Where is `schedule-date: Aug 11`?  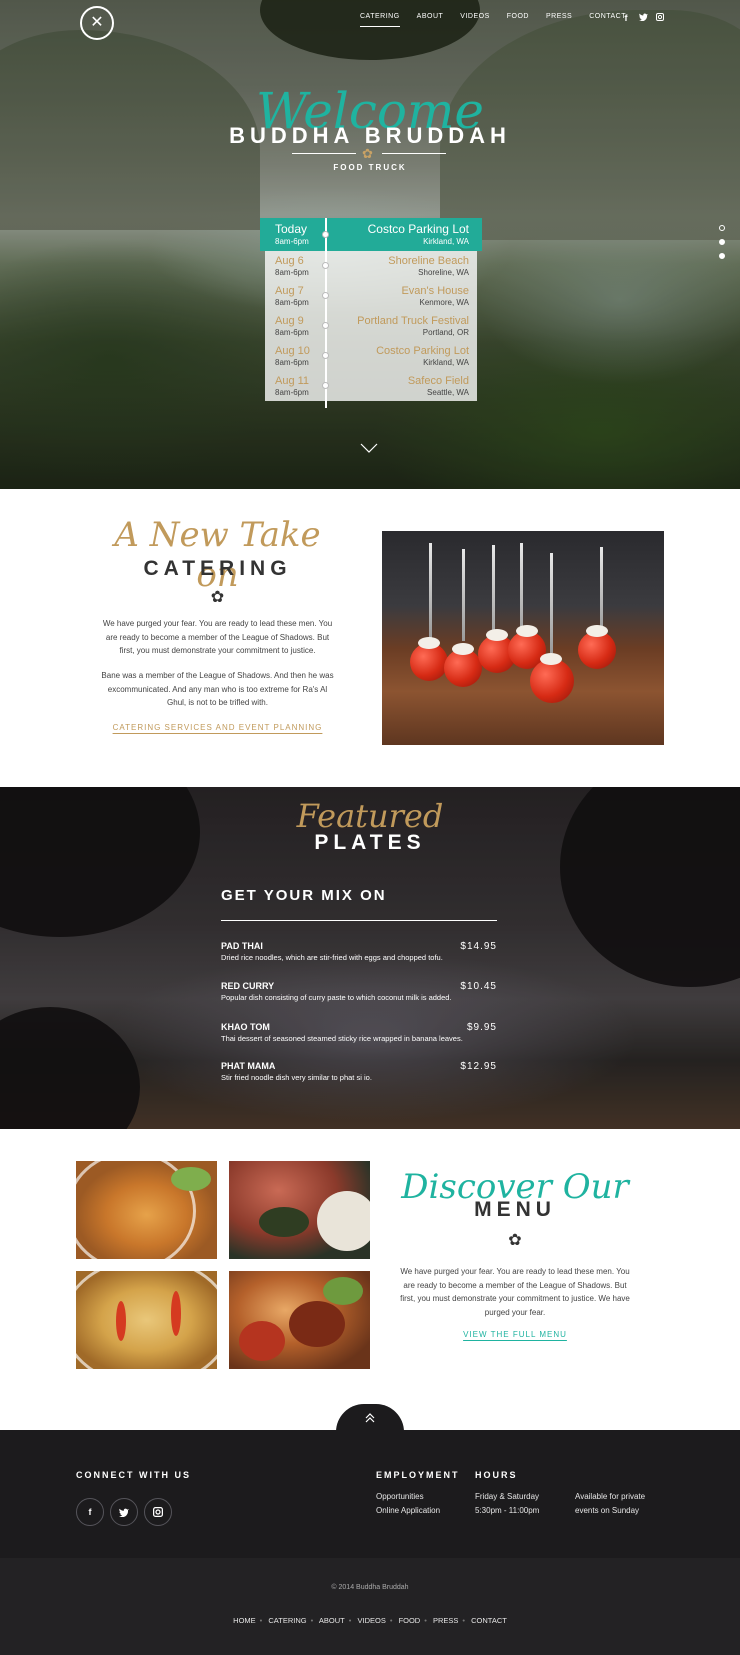
schedule-date: Aug 11 is located at coordinates (292, 381).